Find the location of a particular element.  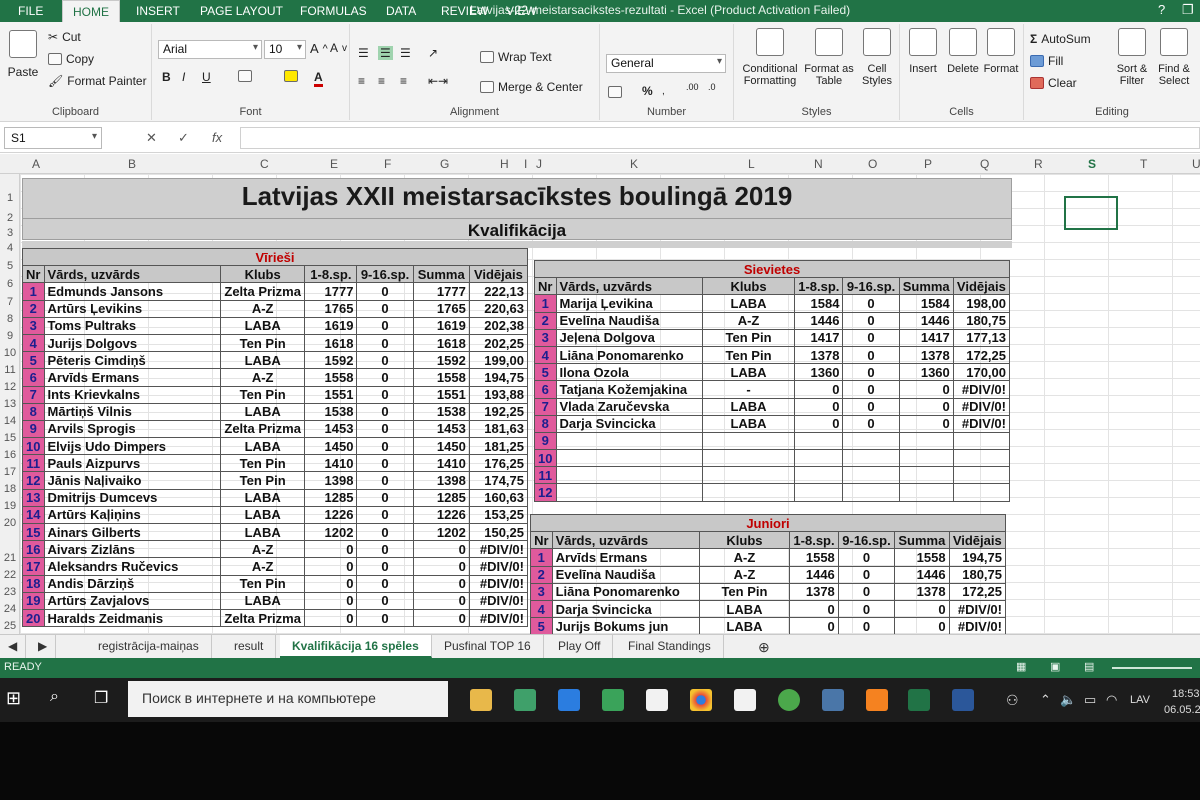

format-cells-button: Format is located at coordinates (1001, 51).